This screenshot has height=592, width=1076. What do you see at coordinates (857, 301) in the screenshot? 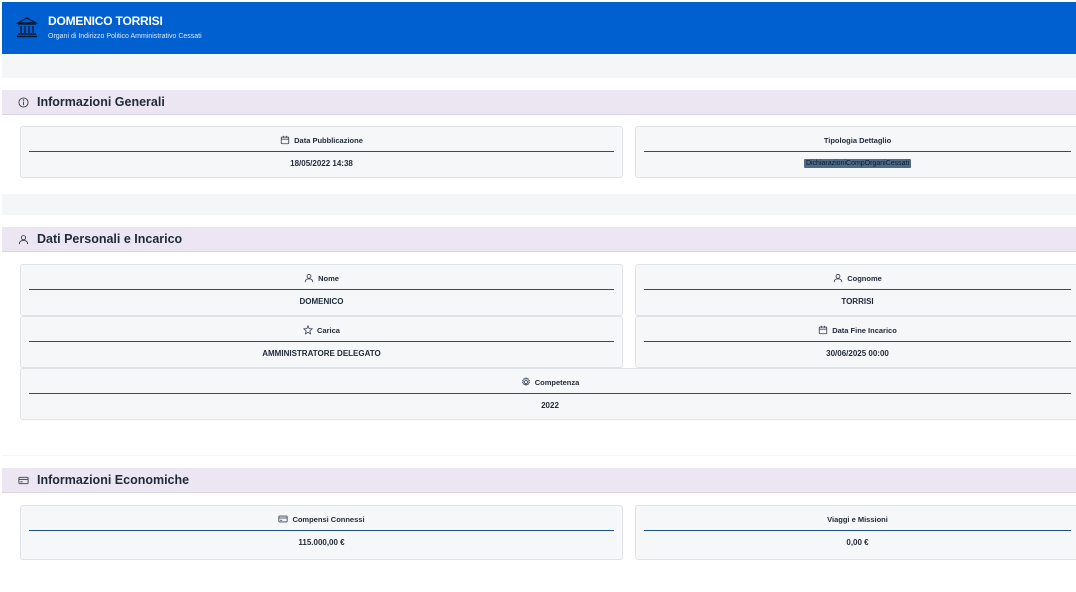
I see `card-value: TORRISI` at bounding box center [857, 301].